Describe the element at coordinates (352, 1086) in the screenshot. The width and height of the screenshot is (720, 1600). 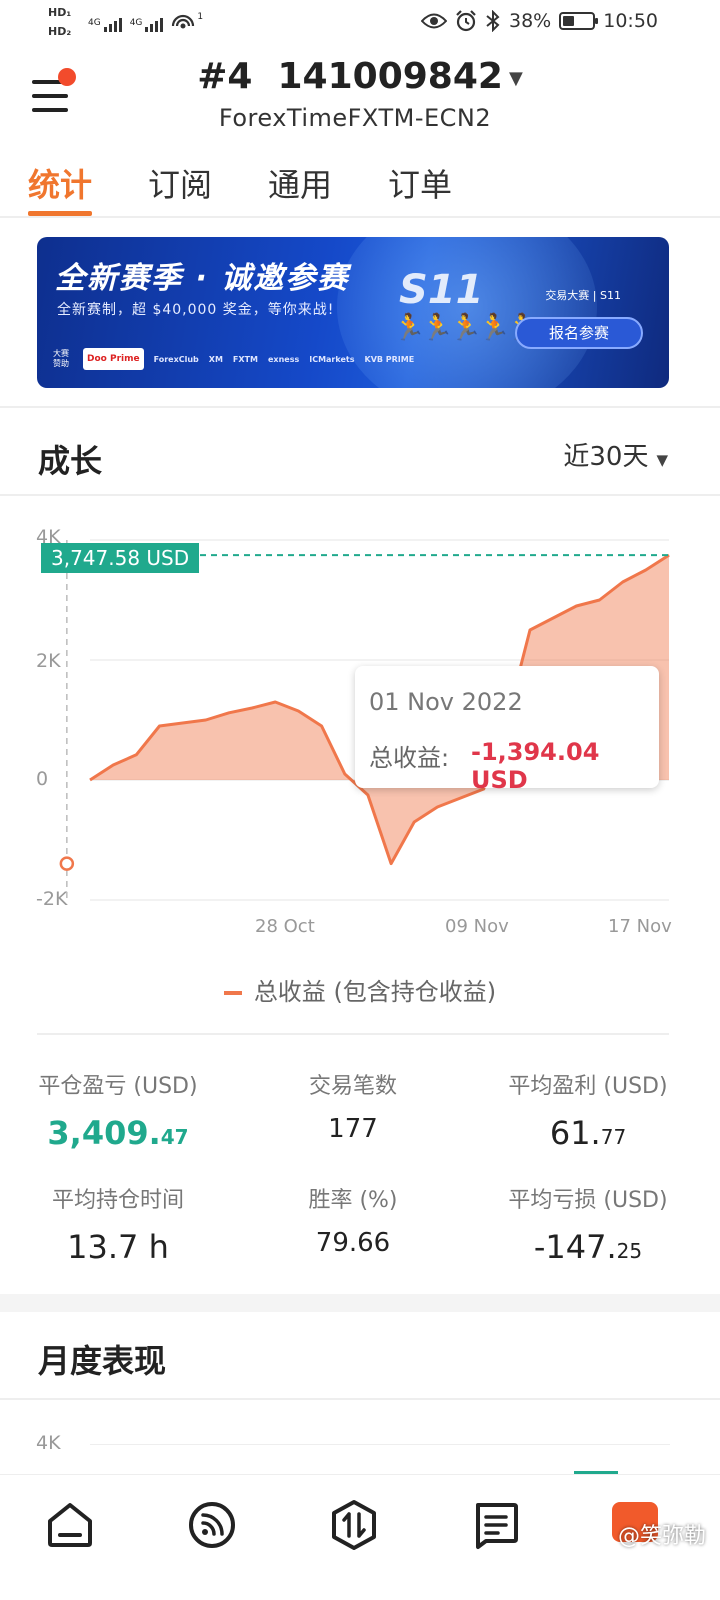
I see `stat-label: 交易笔数` at that location.